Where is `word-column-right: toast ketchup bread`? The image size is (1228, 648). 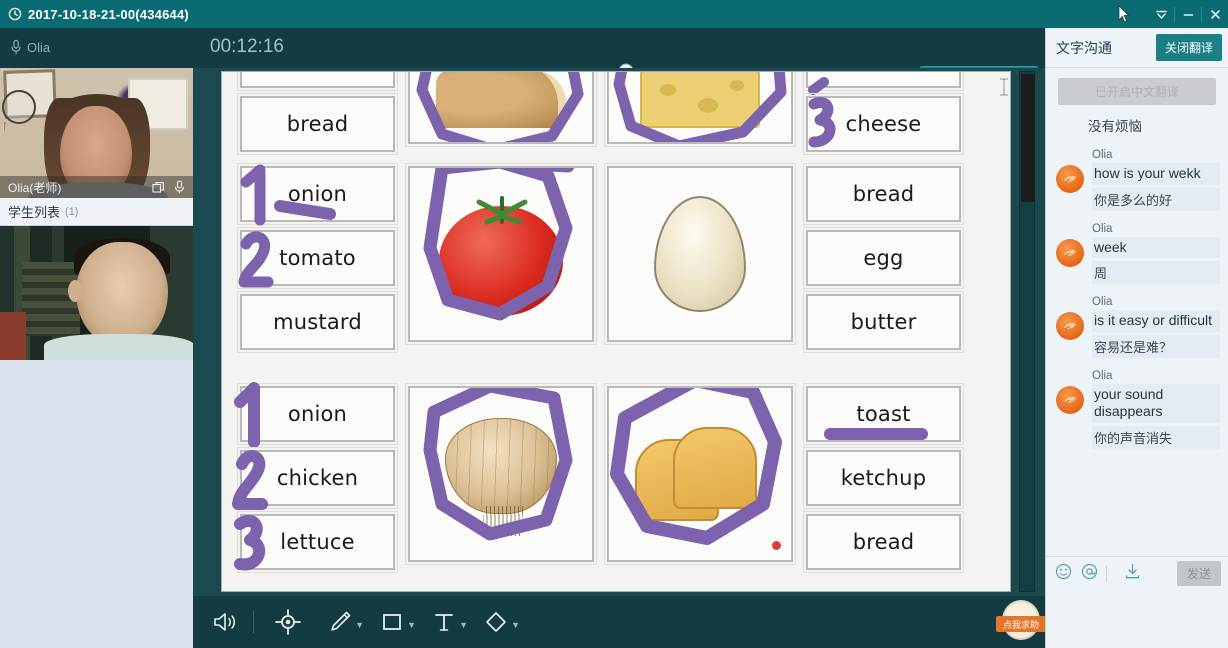 word-column-right: toast ketchup bread is located at coordinates (883, 478).